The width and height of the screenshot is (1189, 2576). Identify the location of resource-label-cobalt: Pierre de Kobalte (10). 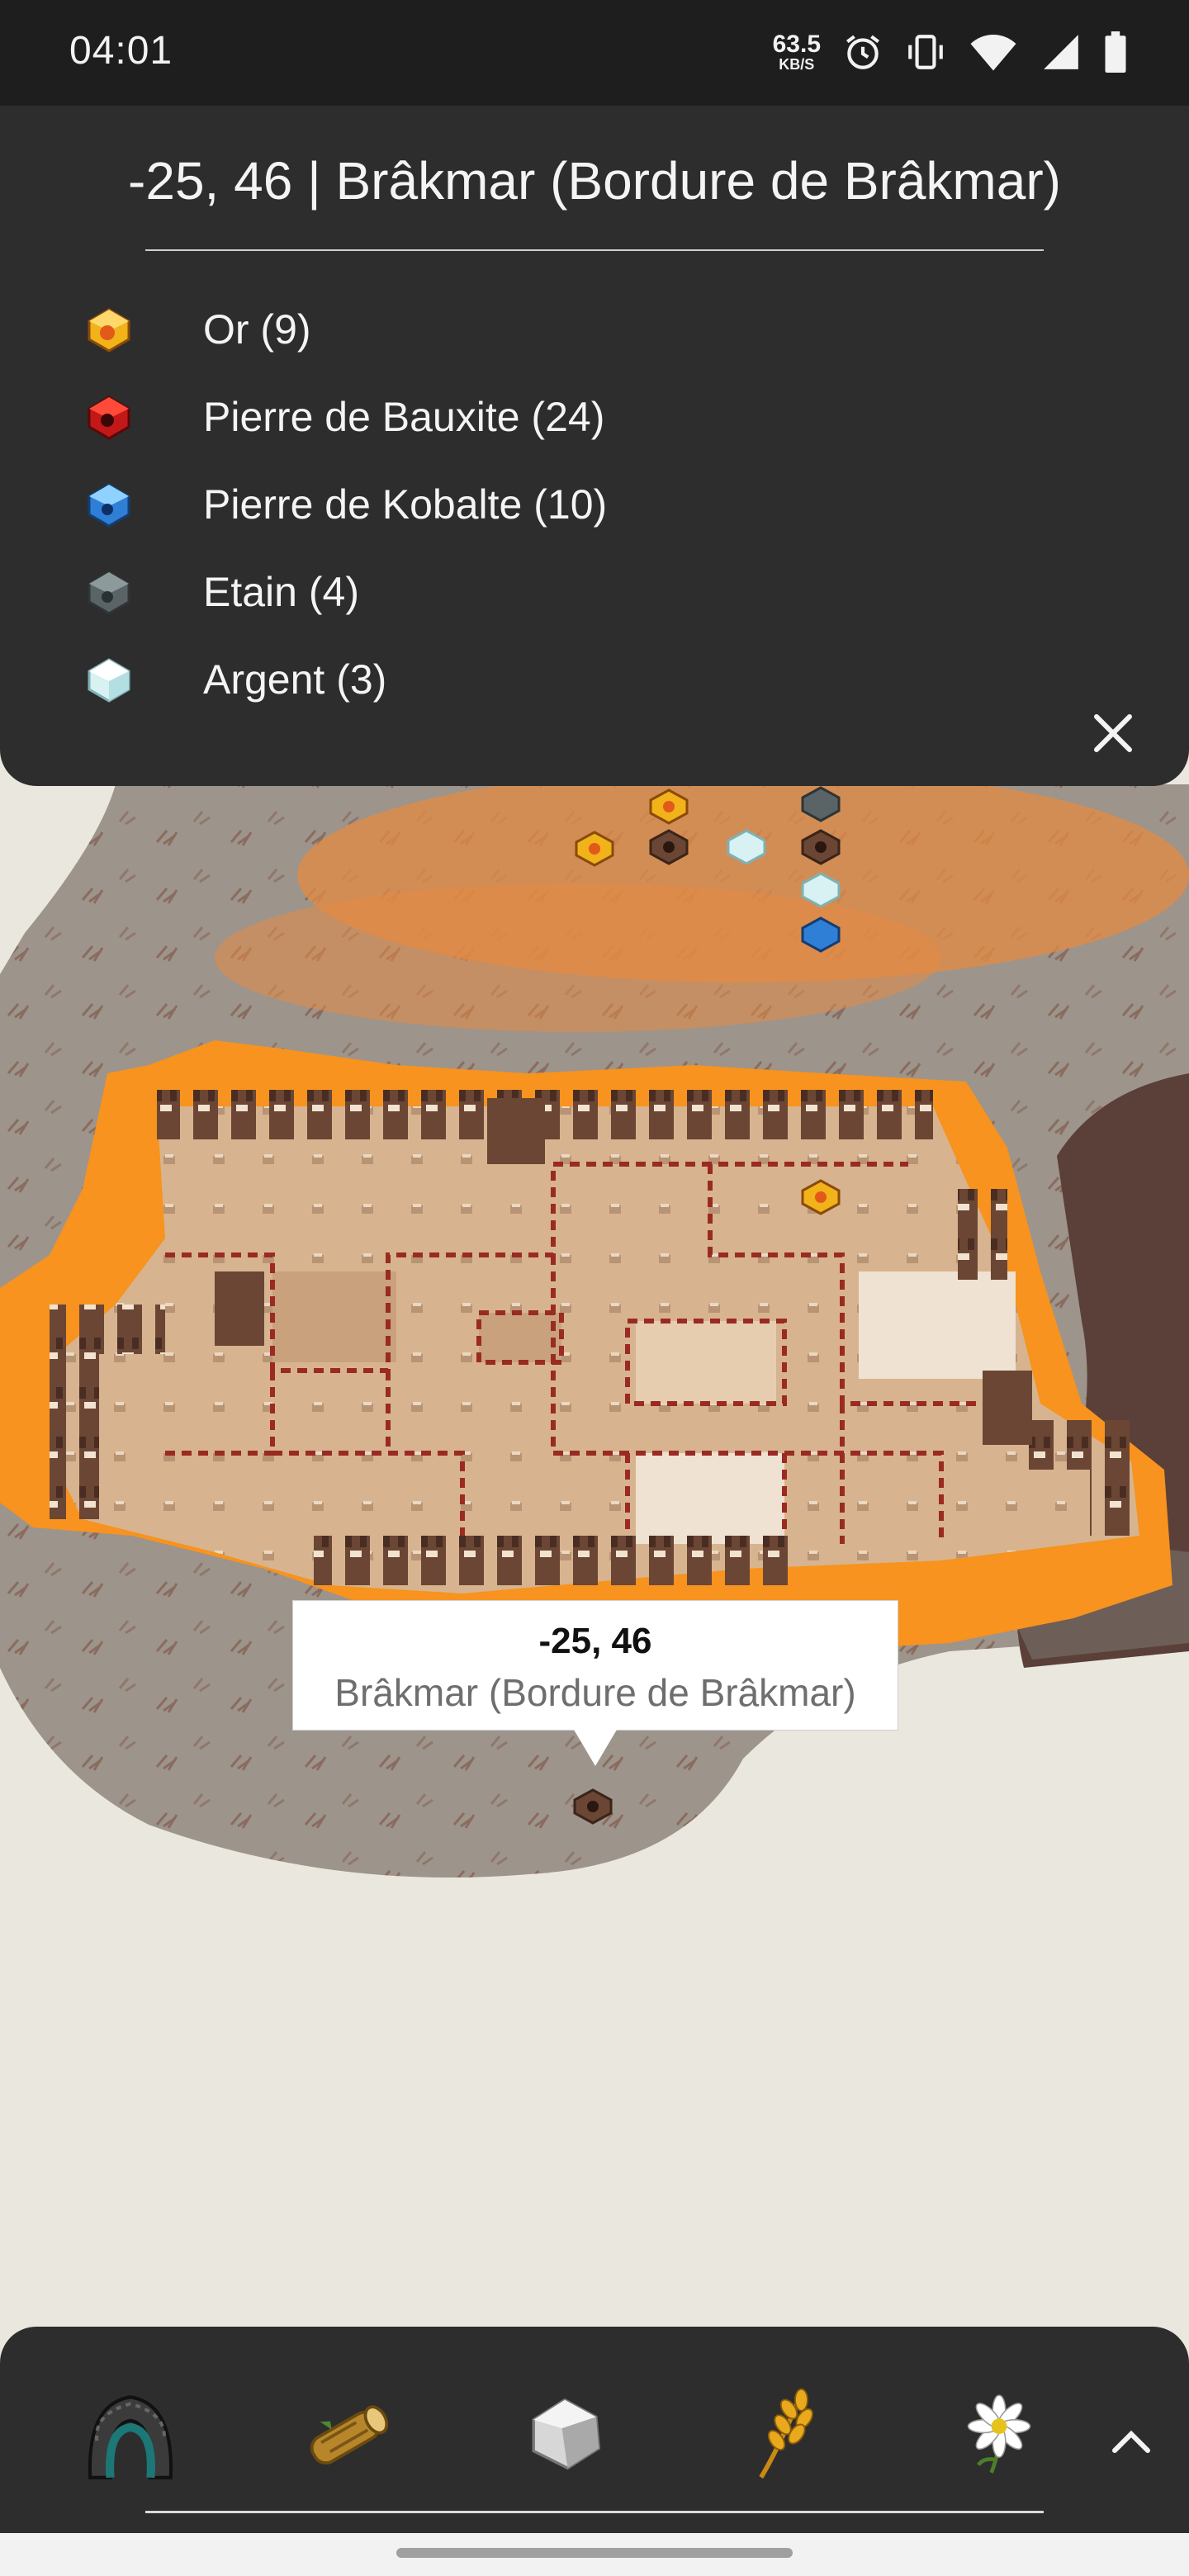
(405, 504).